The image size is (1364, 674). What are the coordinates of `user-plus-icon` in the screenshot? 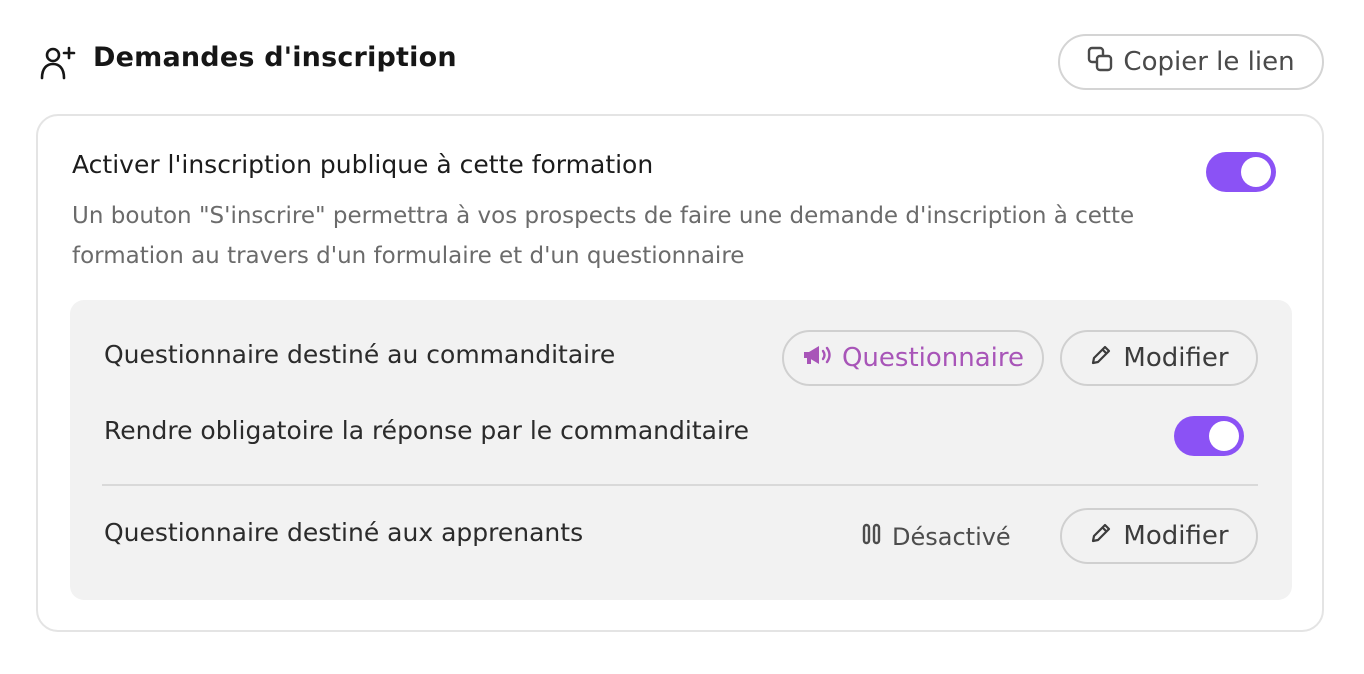 It's located at (57, 63).